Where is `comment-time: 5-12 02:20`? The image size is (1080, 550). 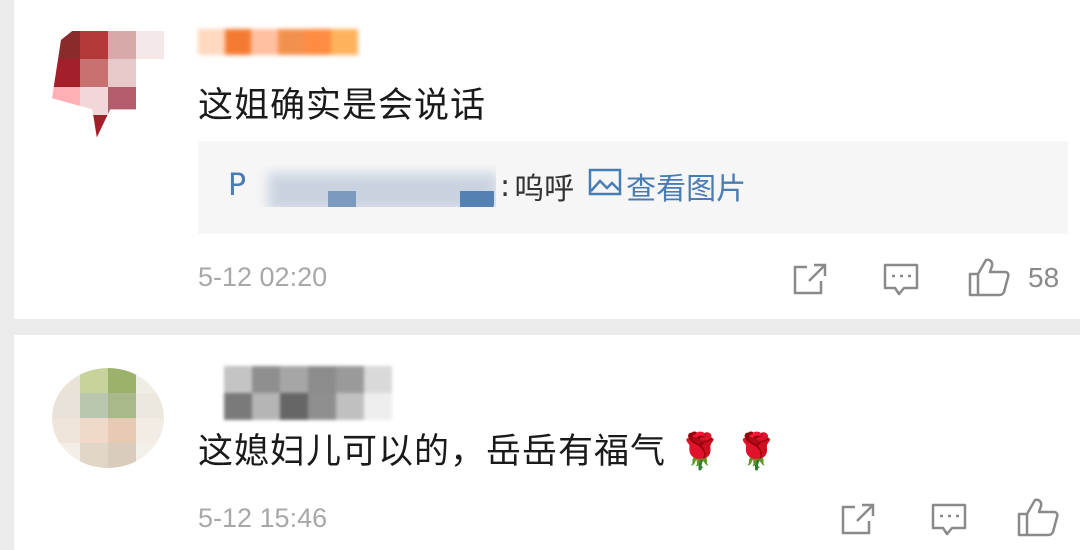
comment-time: 5-12 02:20 is located at coordinates (263, 277).